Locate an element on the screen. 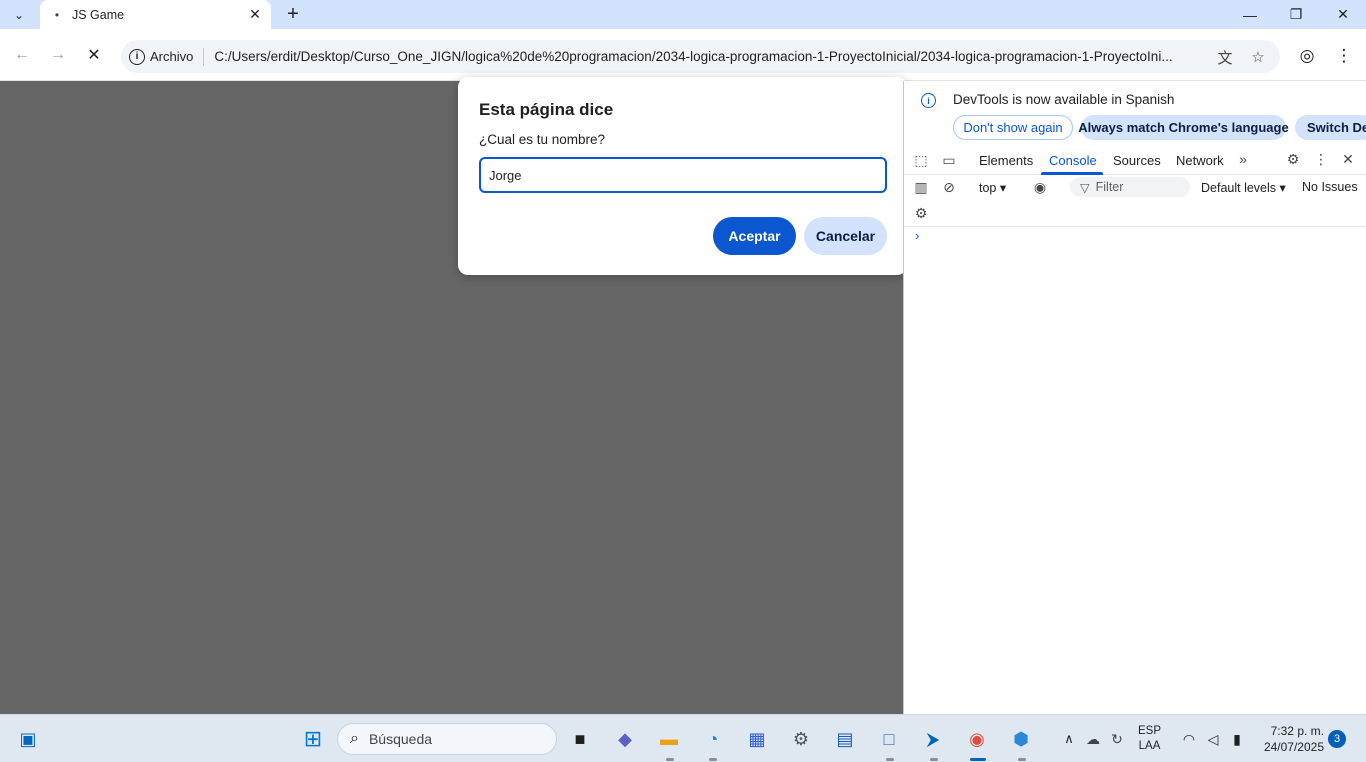 Image resolution: width=1366 pixels, height=762 pixels. dialog-message: ¿Cual es tu nombre? is located at coordinates (542, 139).